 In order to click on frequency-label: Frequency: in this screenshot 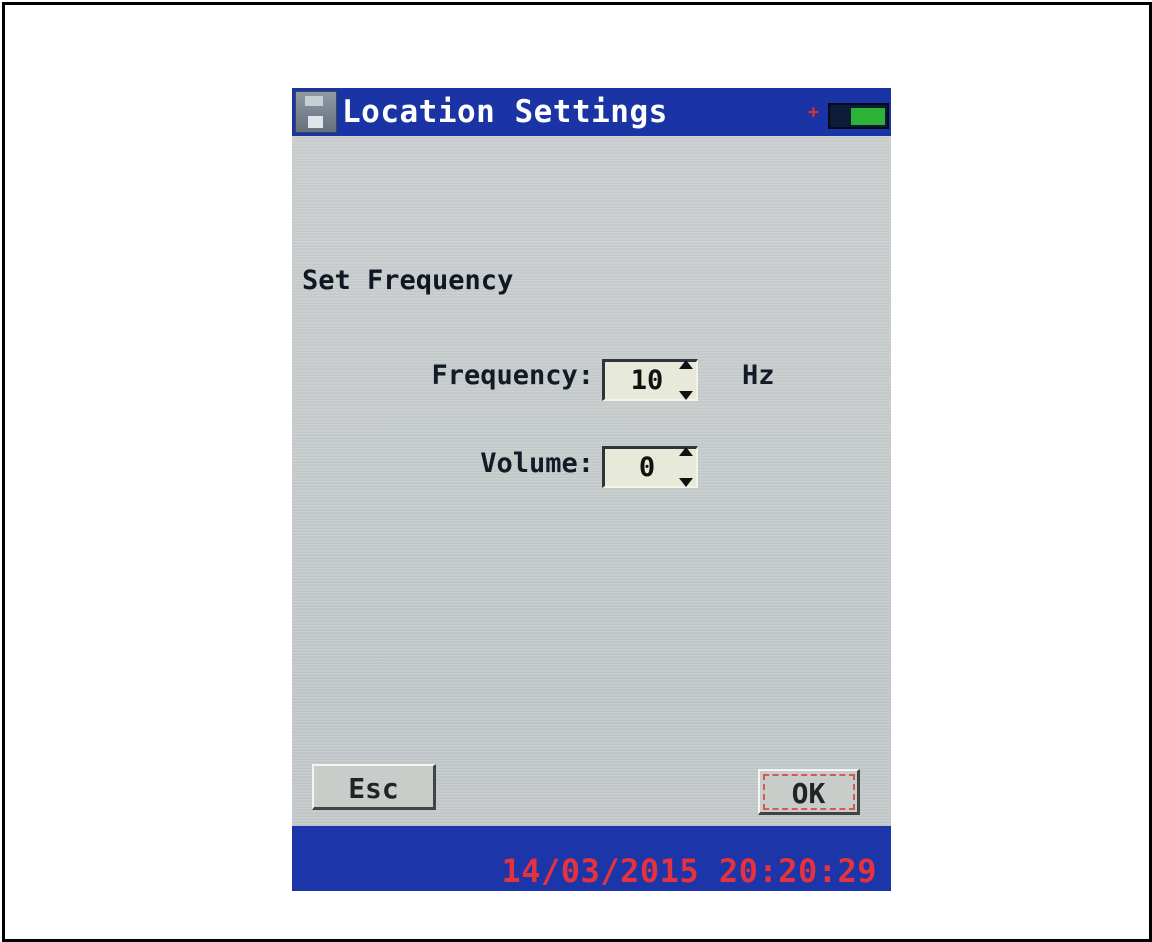, I will do `click(512, 375)`.